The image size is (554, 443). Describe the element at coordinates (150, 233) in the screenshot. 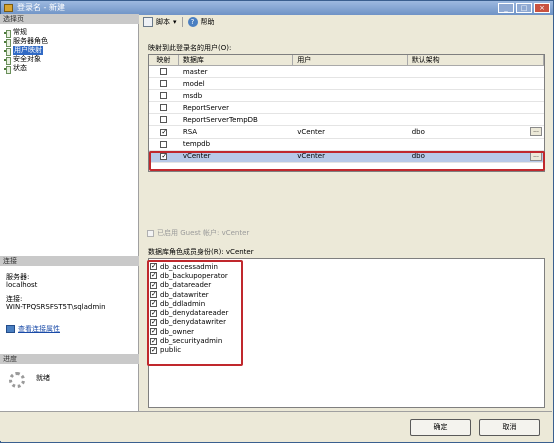

I see `guest-checkbox-box` at that location.